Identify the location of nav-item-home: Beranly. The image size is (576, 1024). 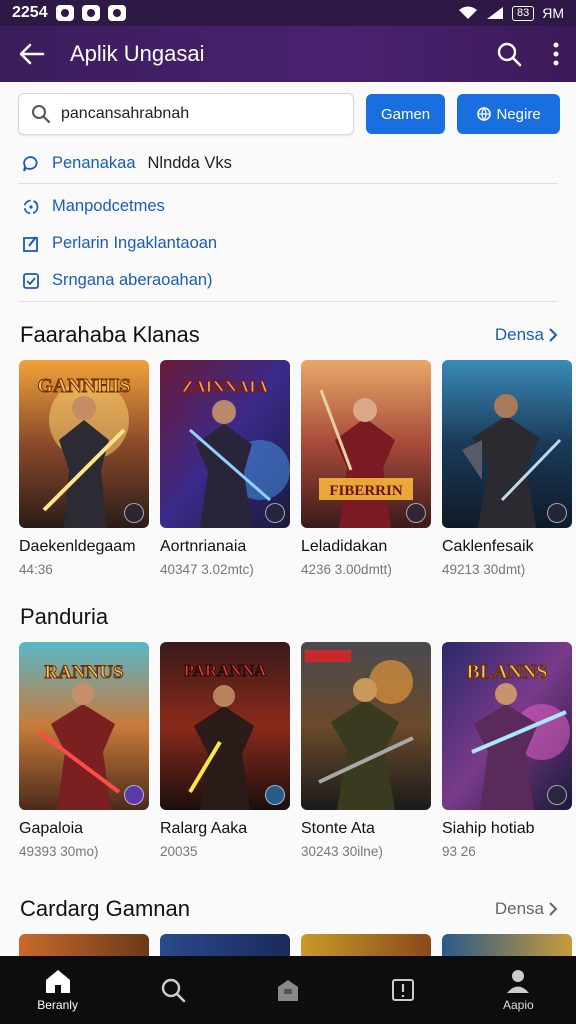
(58, 990).